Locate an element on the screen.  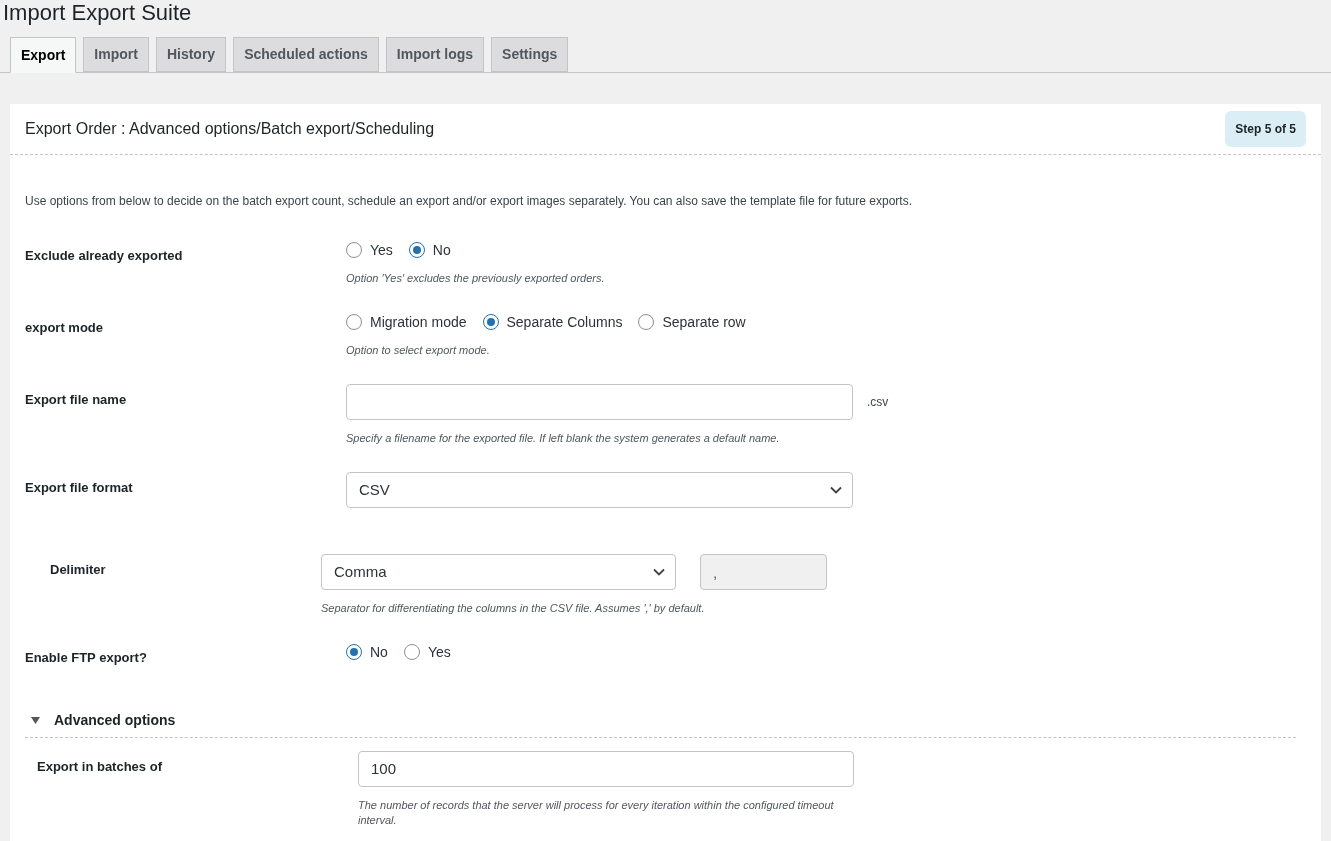
intro-text: Use options from below to decide on the batch export count, schedule an export and/or export images separately. You can also save the template file for future exports. is located at coordinates (469, 201).